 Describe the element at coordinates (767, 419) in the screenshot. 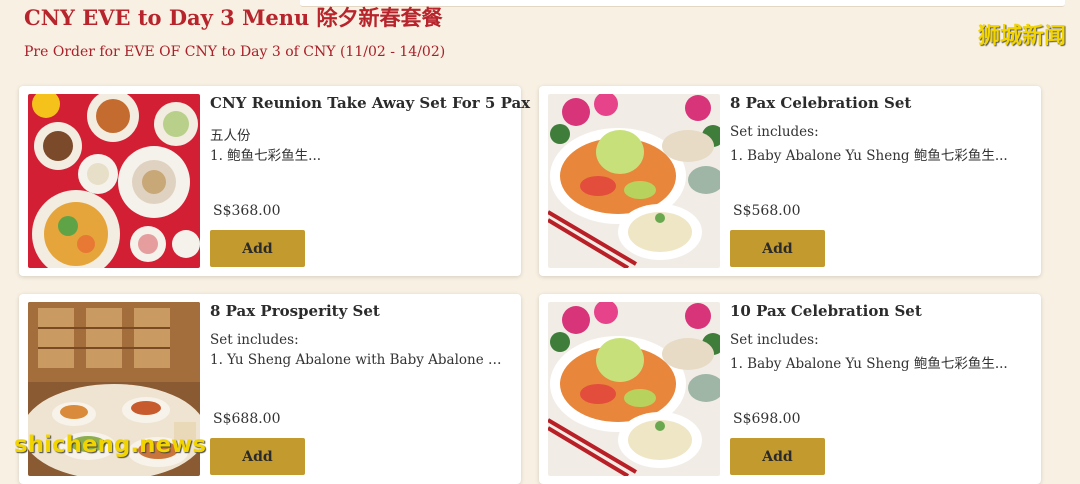

I see `product-price: S$698.00` at that location.